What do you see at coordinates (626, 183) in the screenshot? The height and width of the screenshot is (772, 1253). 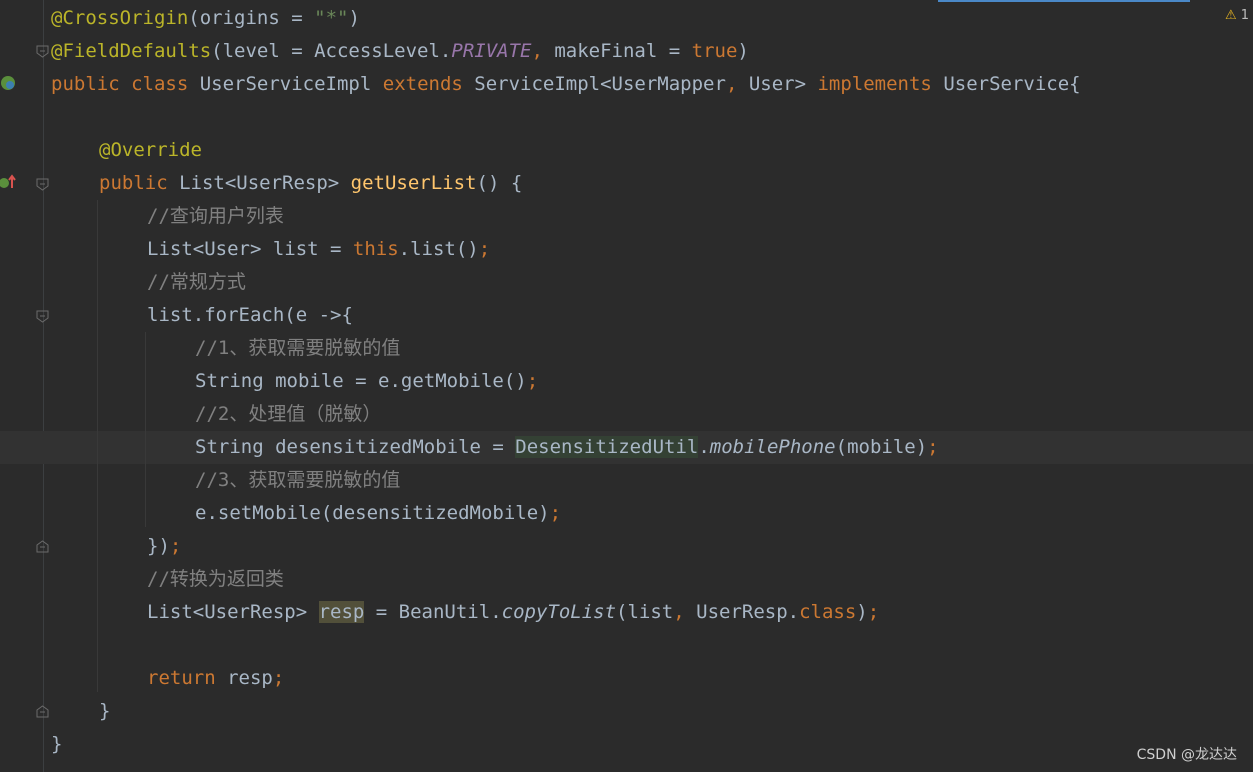 I see `code-line: public List<UserResp> getUserList() {` at bounding box center [626, 183].